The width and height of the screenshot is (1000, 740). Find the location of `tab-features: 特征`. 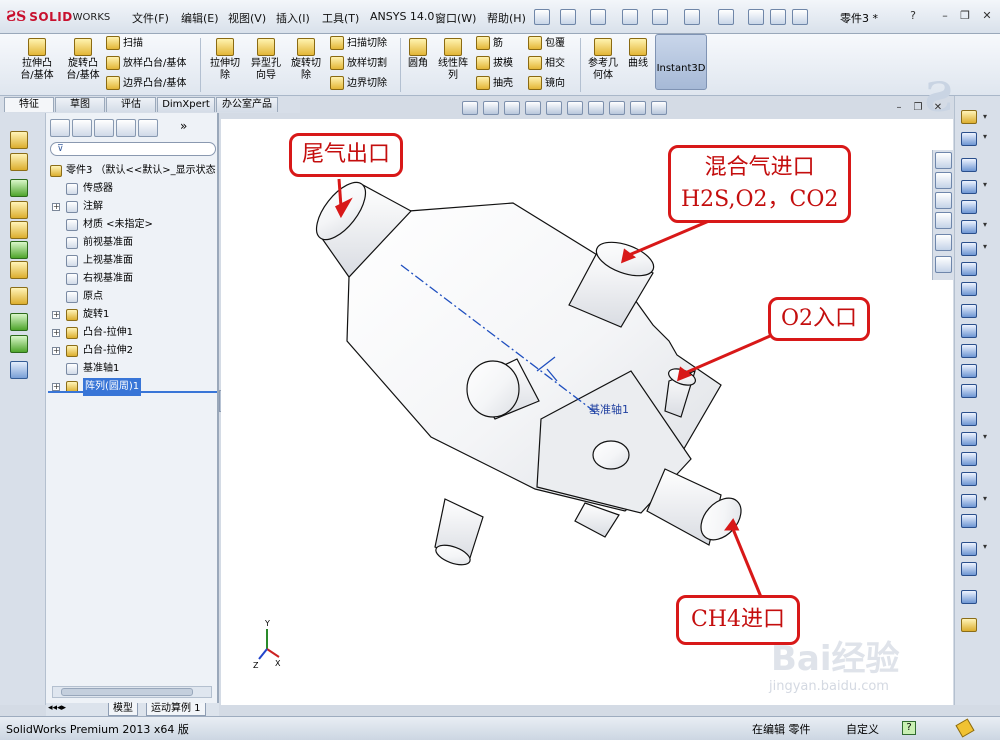

tab-features: 特征 is located at coordinates (29, 104).